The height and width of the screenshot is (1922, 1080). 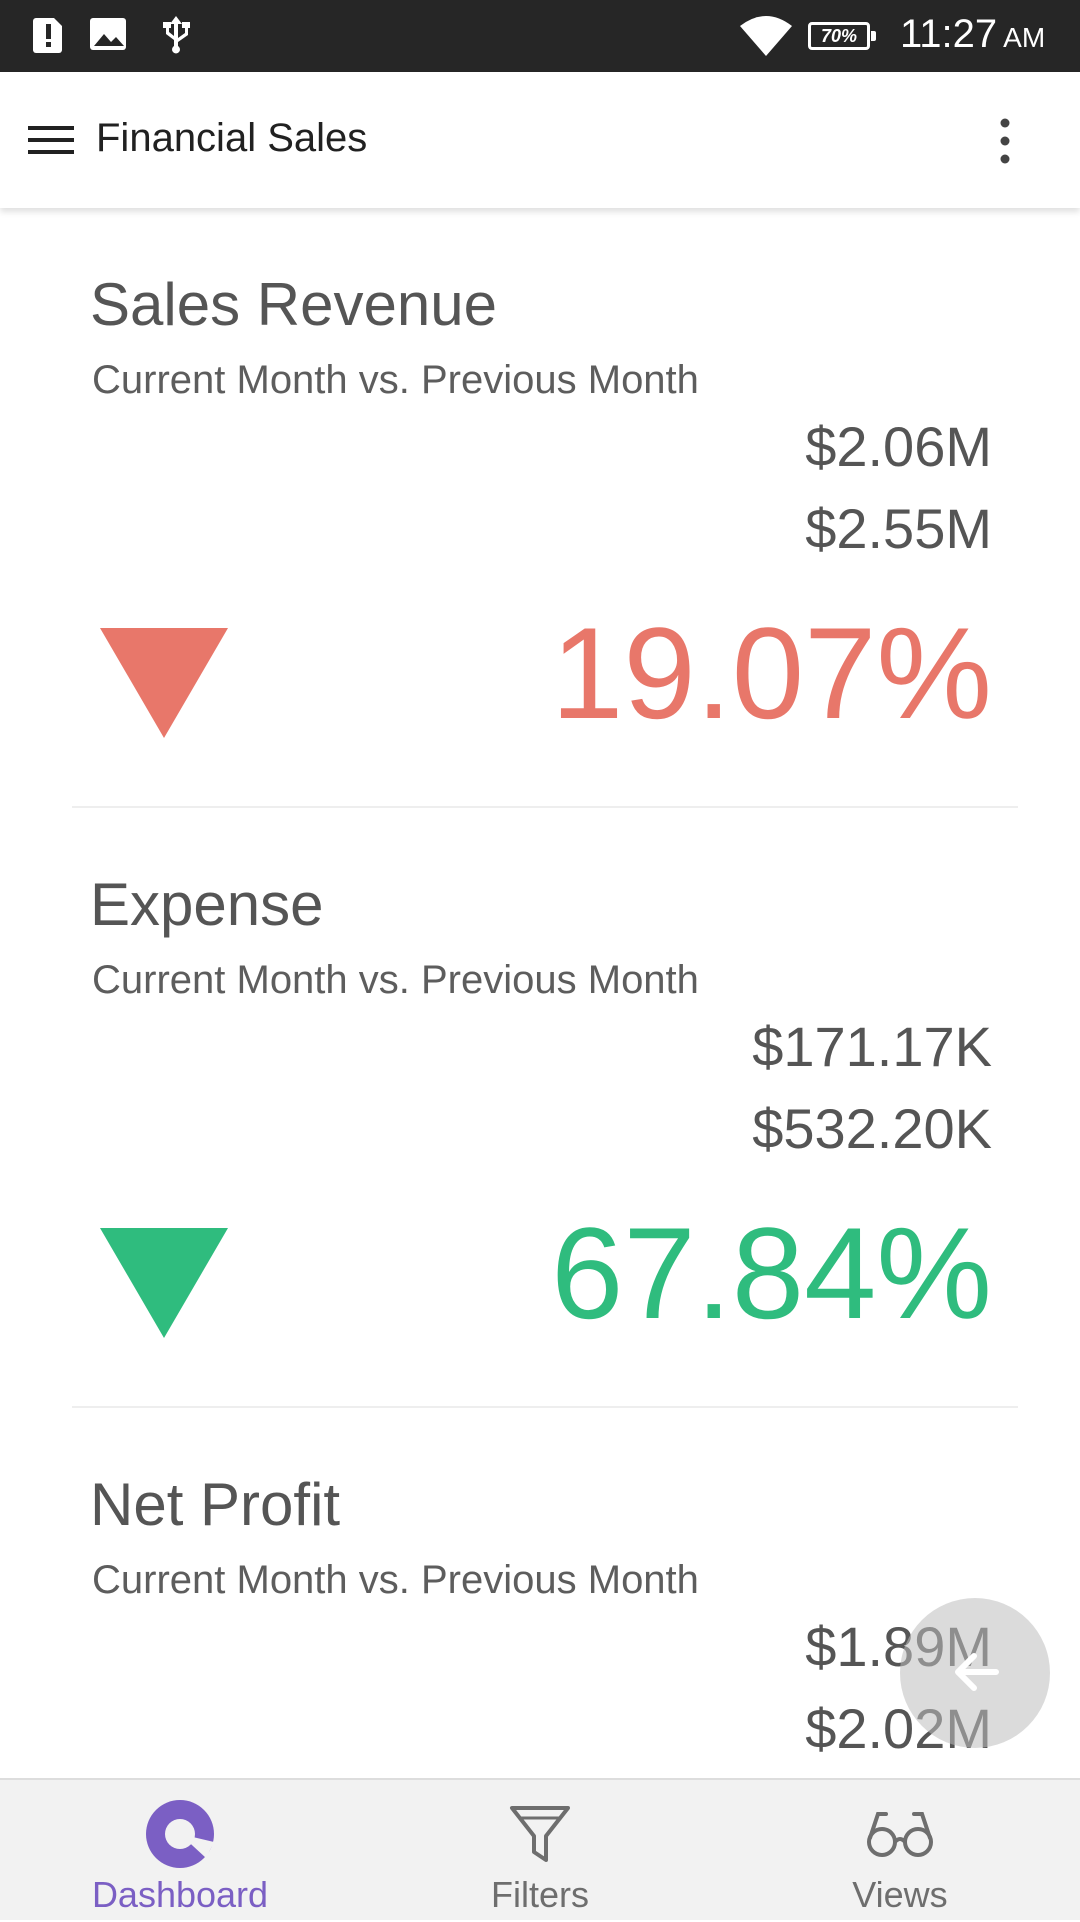 I want to click on kpi-previous-value: $532.20K, so click(x=872, y=1128).